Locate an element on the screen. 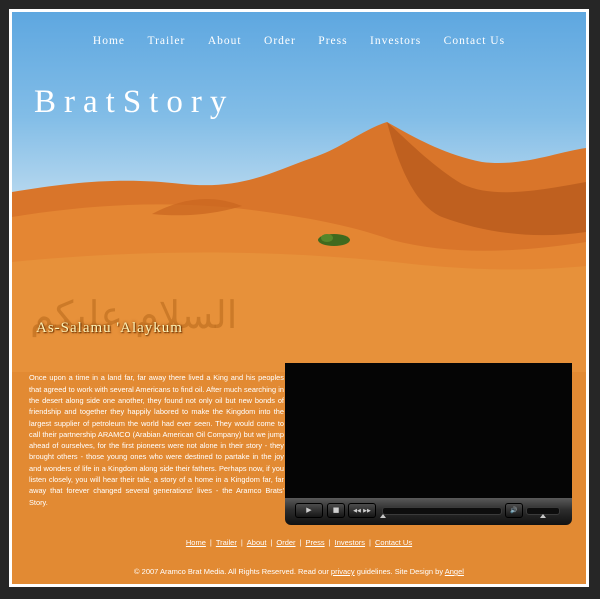 The image size is (600, 599). footer-link-contact-us: Contact Us is located at coordinates (393, 542).